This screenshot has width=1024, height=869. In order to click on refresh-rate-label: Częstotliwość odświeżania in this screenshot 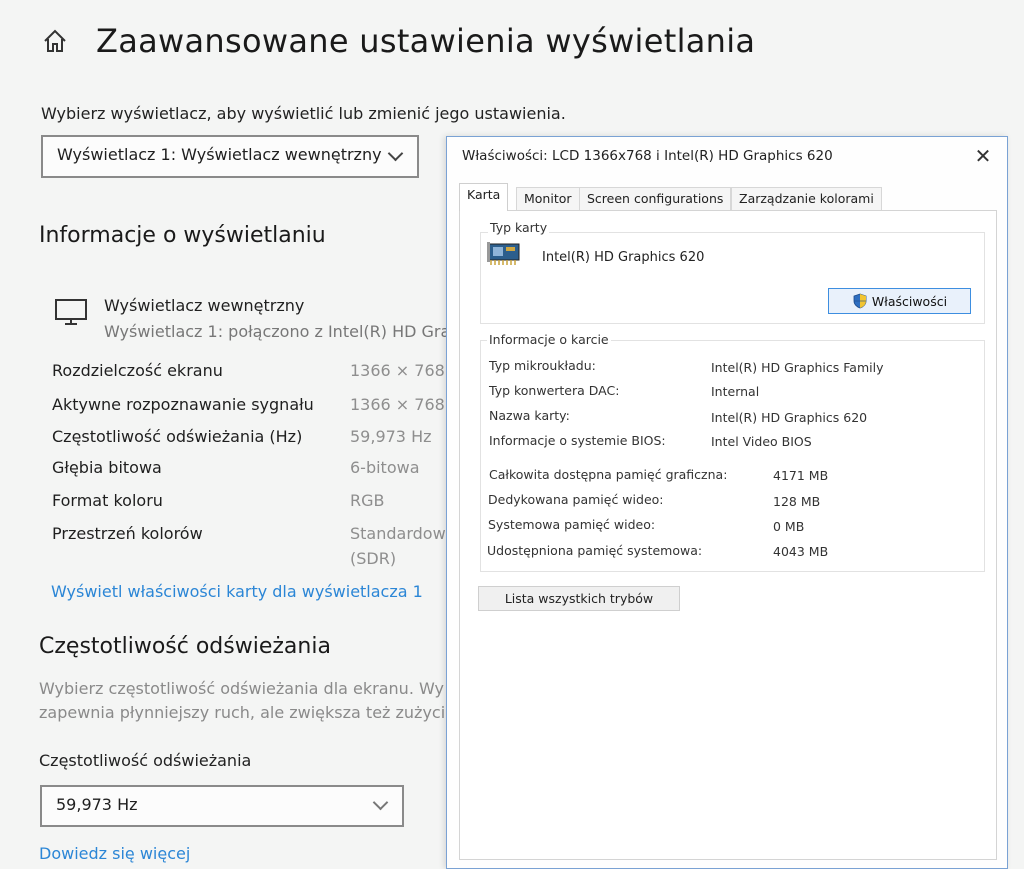, I will do `click(145, 760)`.